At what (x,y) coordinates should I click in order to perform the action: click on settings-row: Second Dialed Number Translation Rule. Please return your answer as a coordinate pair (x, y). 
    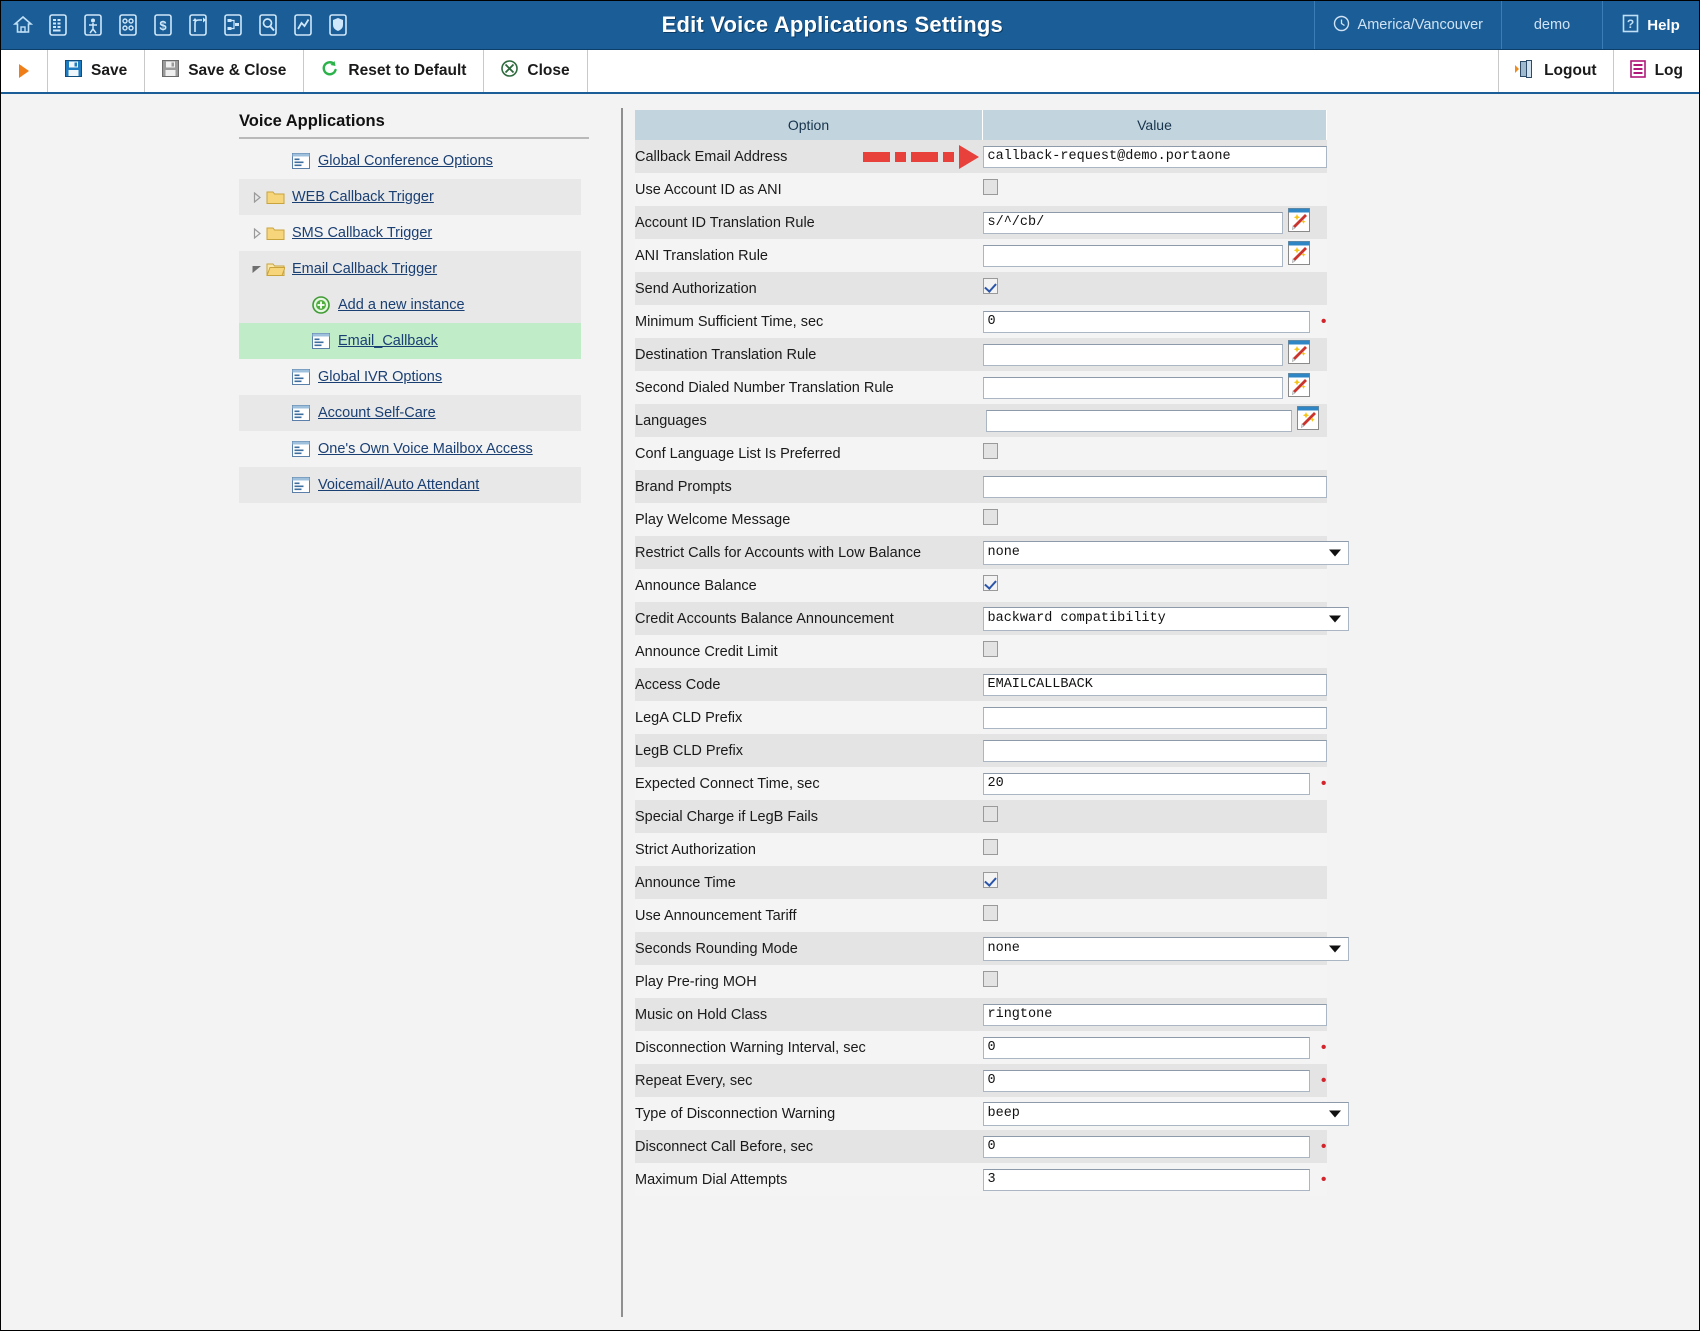
    Looking at the image, I should click on (981, 387).